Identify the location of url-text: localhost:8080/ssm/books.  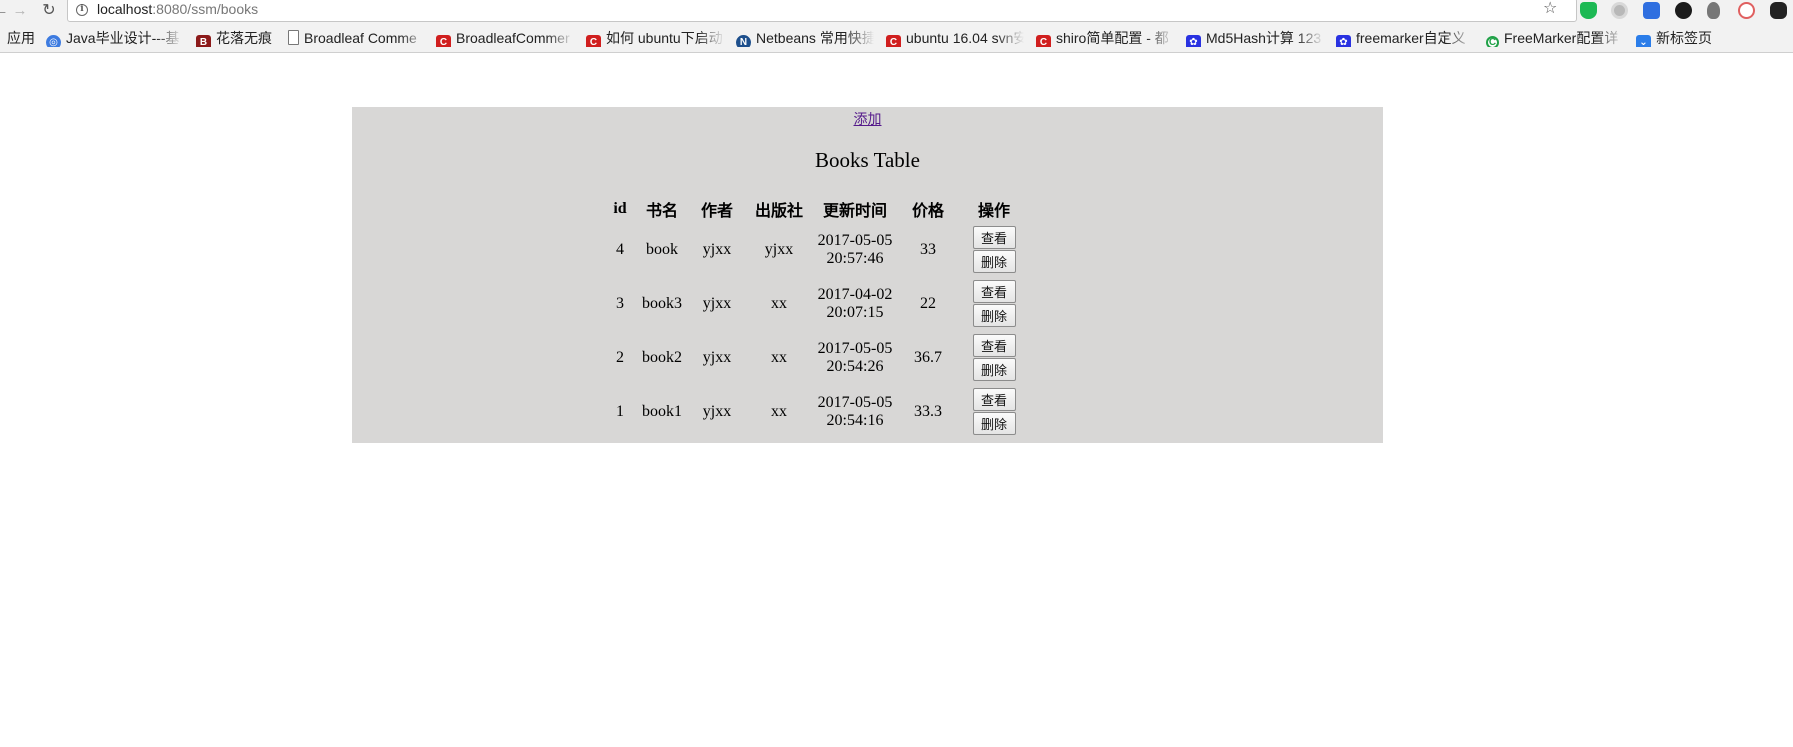
(177, 9).